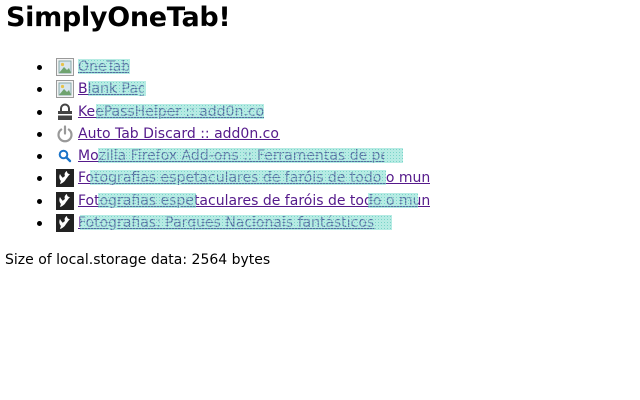  Describe the element at coordinates (65, 134) in the screenshot. I see `power-icon` at that location.